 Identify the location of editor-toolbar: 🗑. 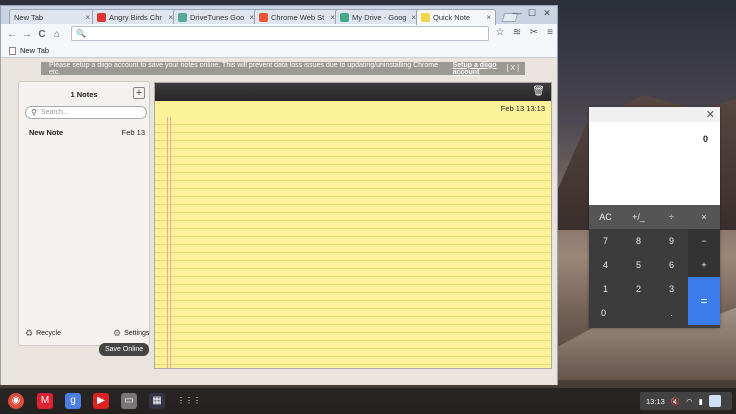
(353, 92).